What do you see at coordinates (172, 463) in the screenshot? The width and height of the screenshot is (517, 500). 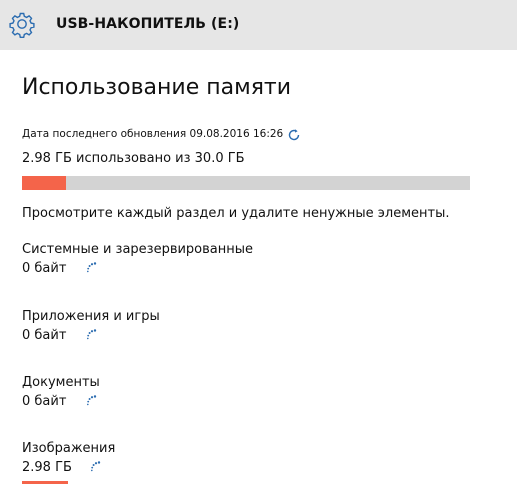 I see `category-pictures: Изображения 2.98 ГБ` at bounding box center [172, 463].